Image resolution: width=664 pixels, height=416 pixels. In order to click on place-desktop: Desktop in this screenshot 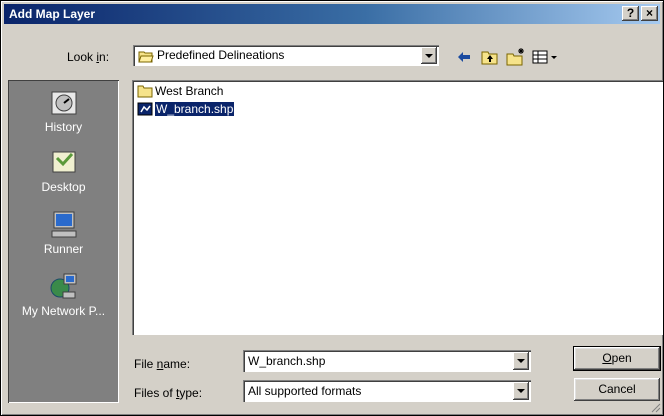, I will do `click(63, 170)`.